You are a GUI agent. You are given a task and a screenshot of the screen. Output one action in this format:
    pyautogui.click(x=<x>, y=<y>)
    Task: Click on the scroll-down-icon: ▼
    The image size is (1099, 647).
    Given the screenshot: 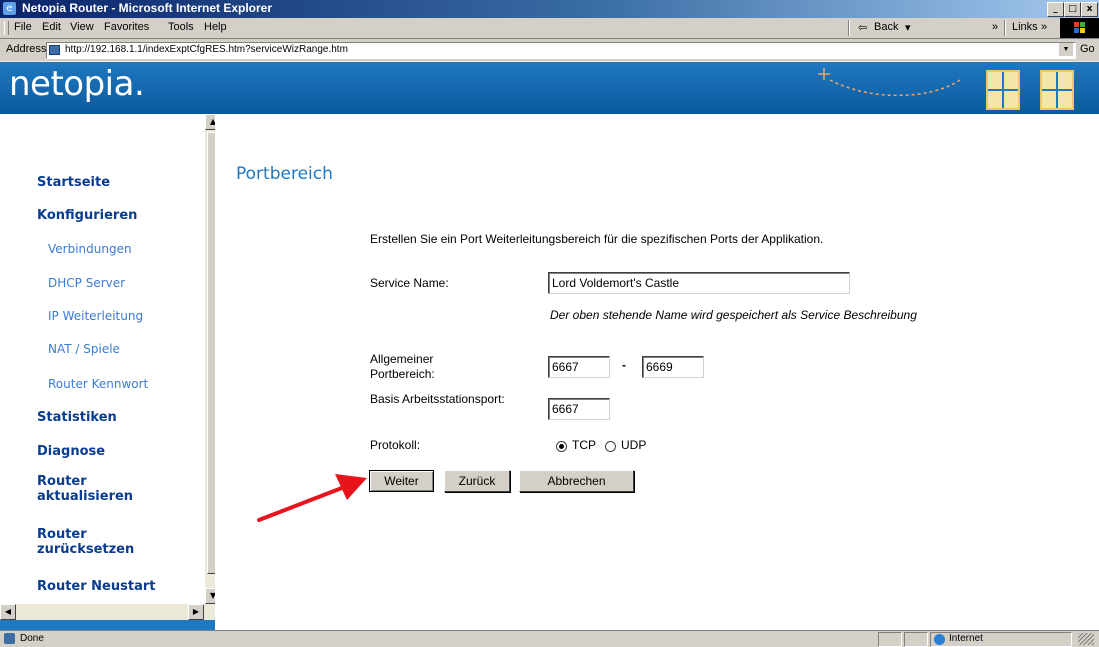 What is the action you would take?
    pyautogui.click(x=210, y=596)
    